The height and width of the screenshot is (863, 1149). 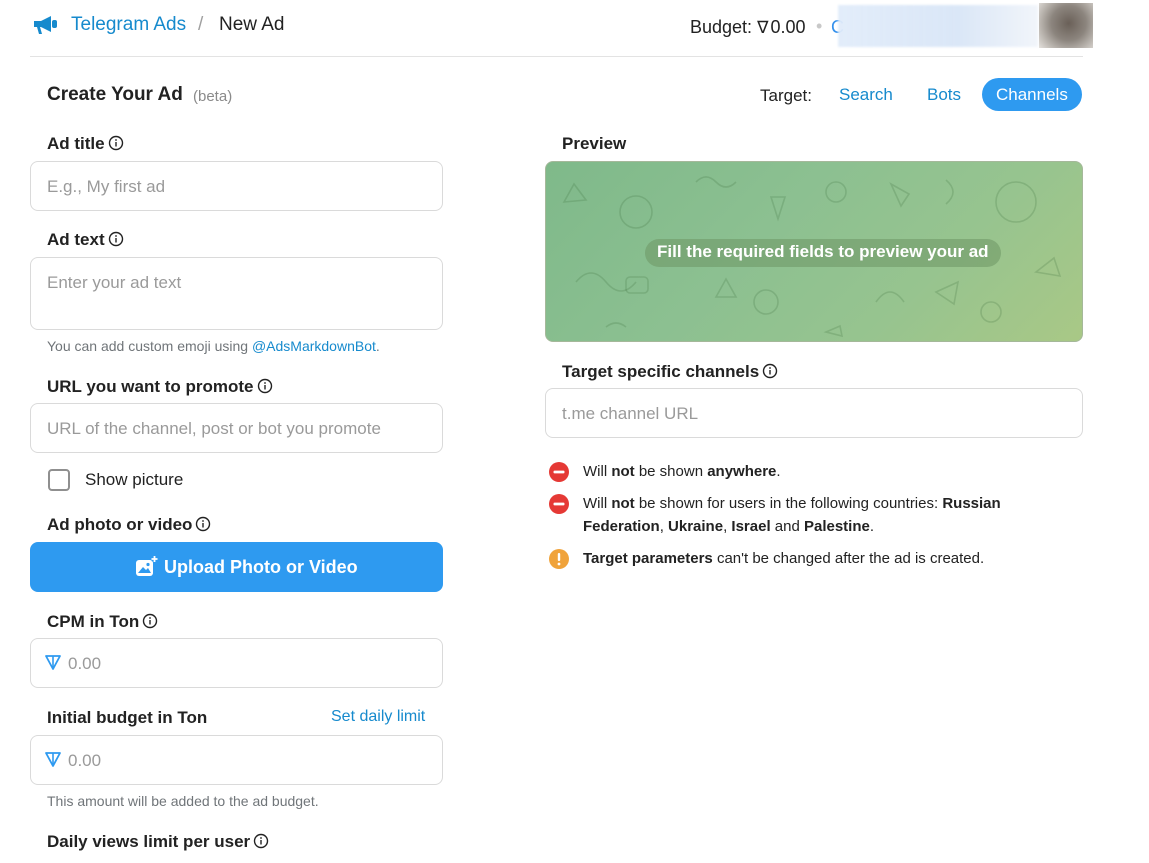 What do you see at coordinates (106, 186) in the screenshot?
I see `ad-title-placeholder: E.g., My first ad` at bounding box center [106, 186].